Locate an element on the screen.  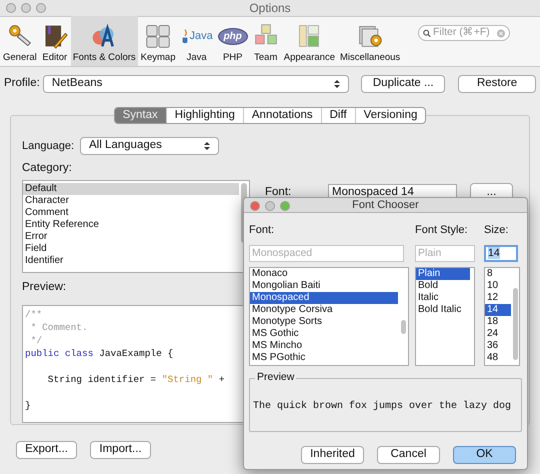
list-item: Identifier is located at coordinates (131, 261).